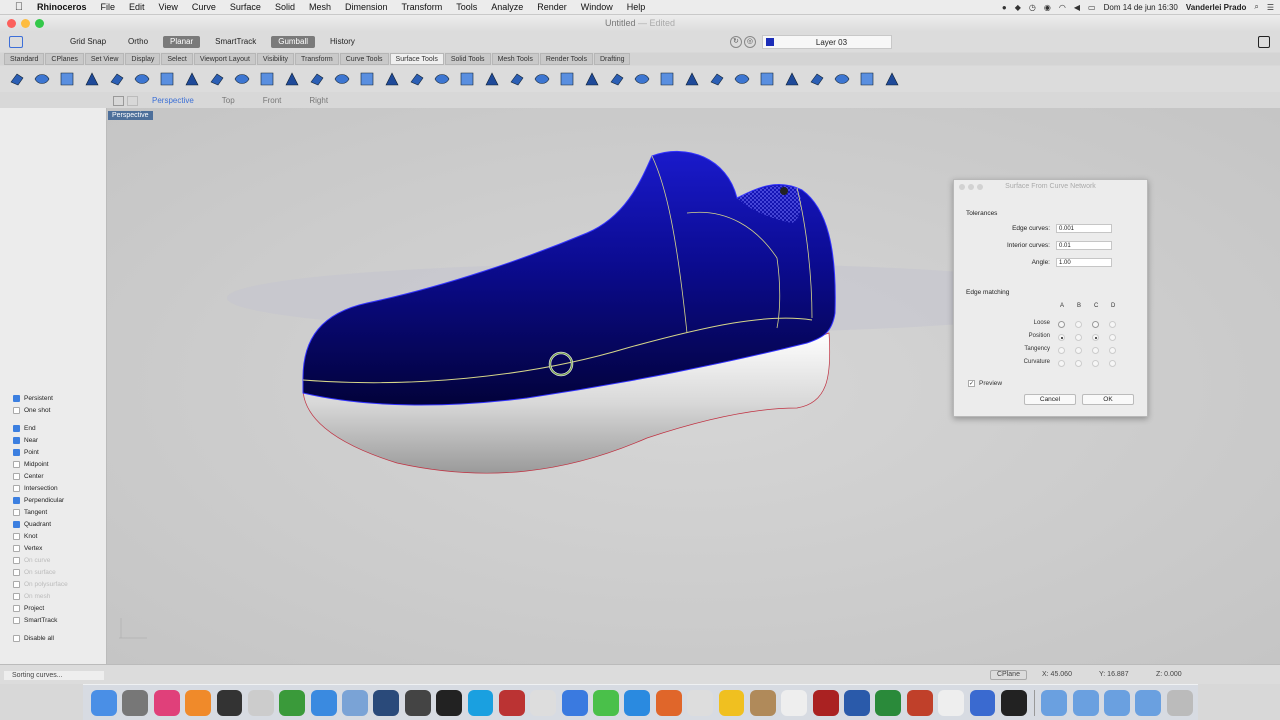 This screenshot has height=720, width=1280. I want to click on inkscape-icon, so click(417, 702).